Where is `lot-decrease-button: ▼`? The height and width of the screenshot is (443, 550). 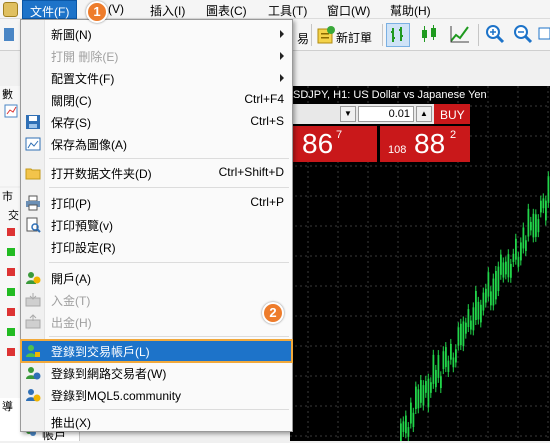
lot-decrease-button: ▼ is located at coordinates (348, 114).